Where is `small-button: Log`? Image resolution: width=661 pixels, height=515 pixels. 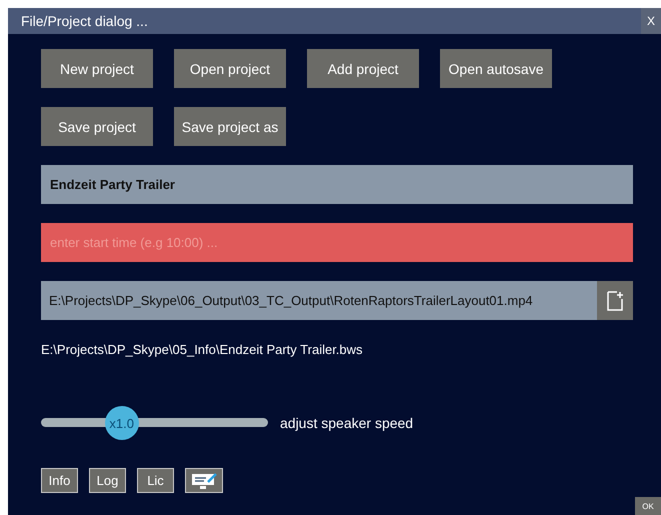 small-button: Log is located at coordinates (107, 480).